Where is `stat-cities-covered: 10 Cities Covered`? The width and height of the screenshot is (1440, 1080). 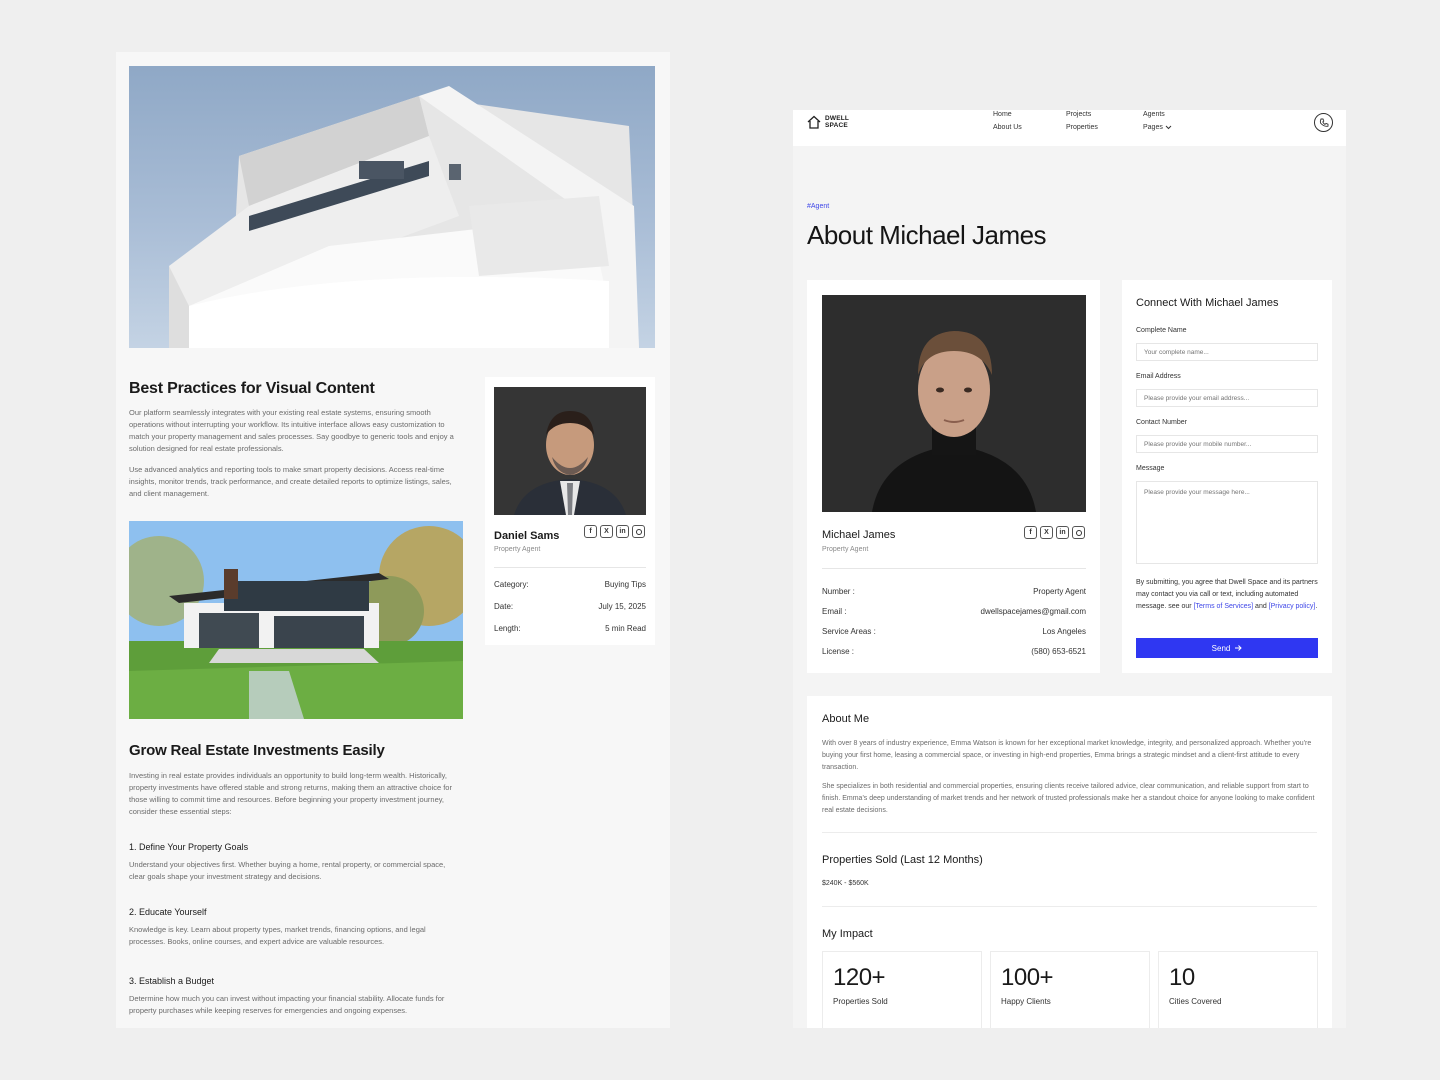 stat-cities-covered: 10 Cities Covered is located at coordinates (1238, 989).